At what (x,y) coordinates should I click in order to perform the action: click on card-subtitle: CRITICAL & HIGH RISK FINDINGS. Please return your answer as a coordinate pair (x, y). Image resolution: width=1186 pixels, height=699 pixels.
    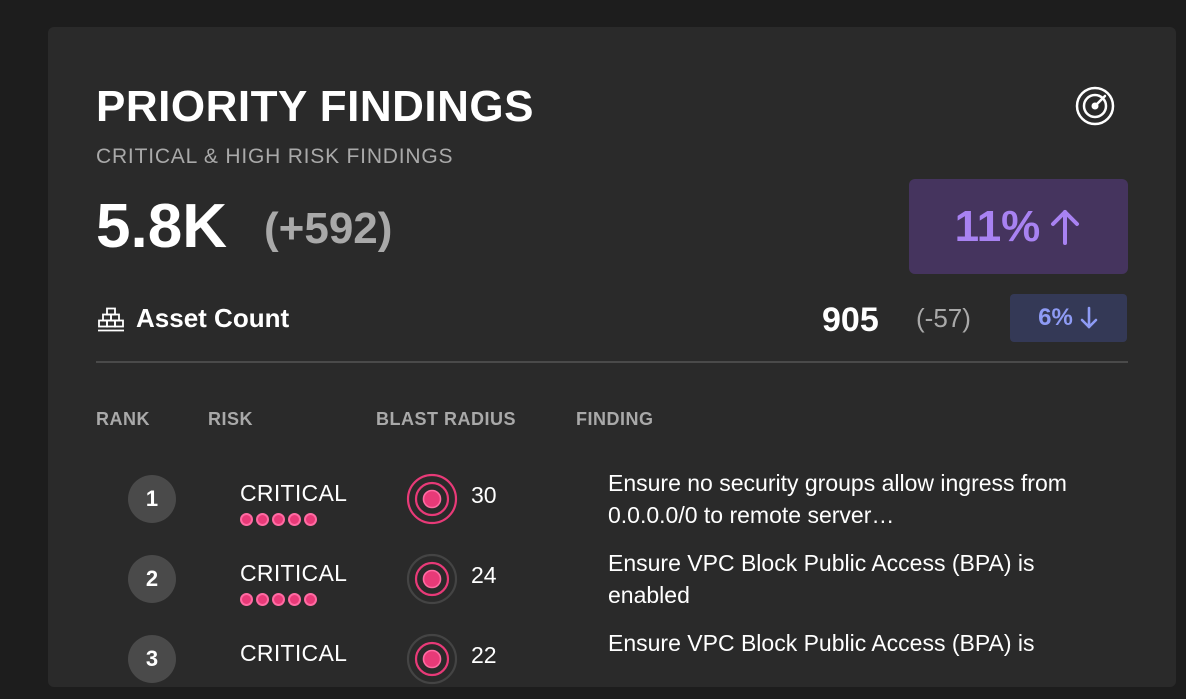
    Looking at the image, I should click on (275, 156).